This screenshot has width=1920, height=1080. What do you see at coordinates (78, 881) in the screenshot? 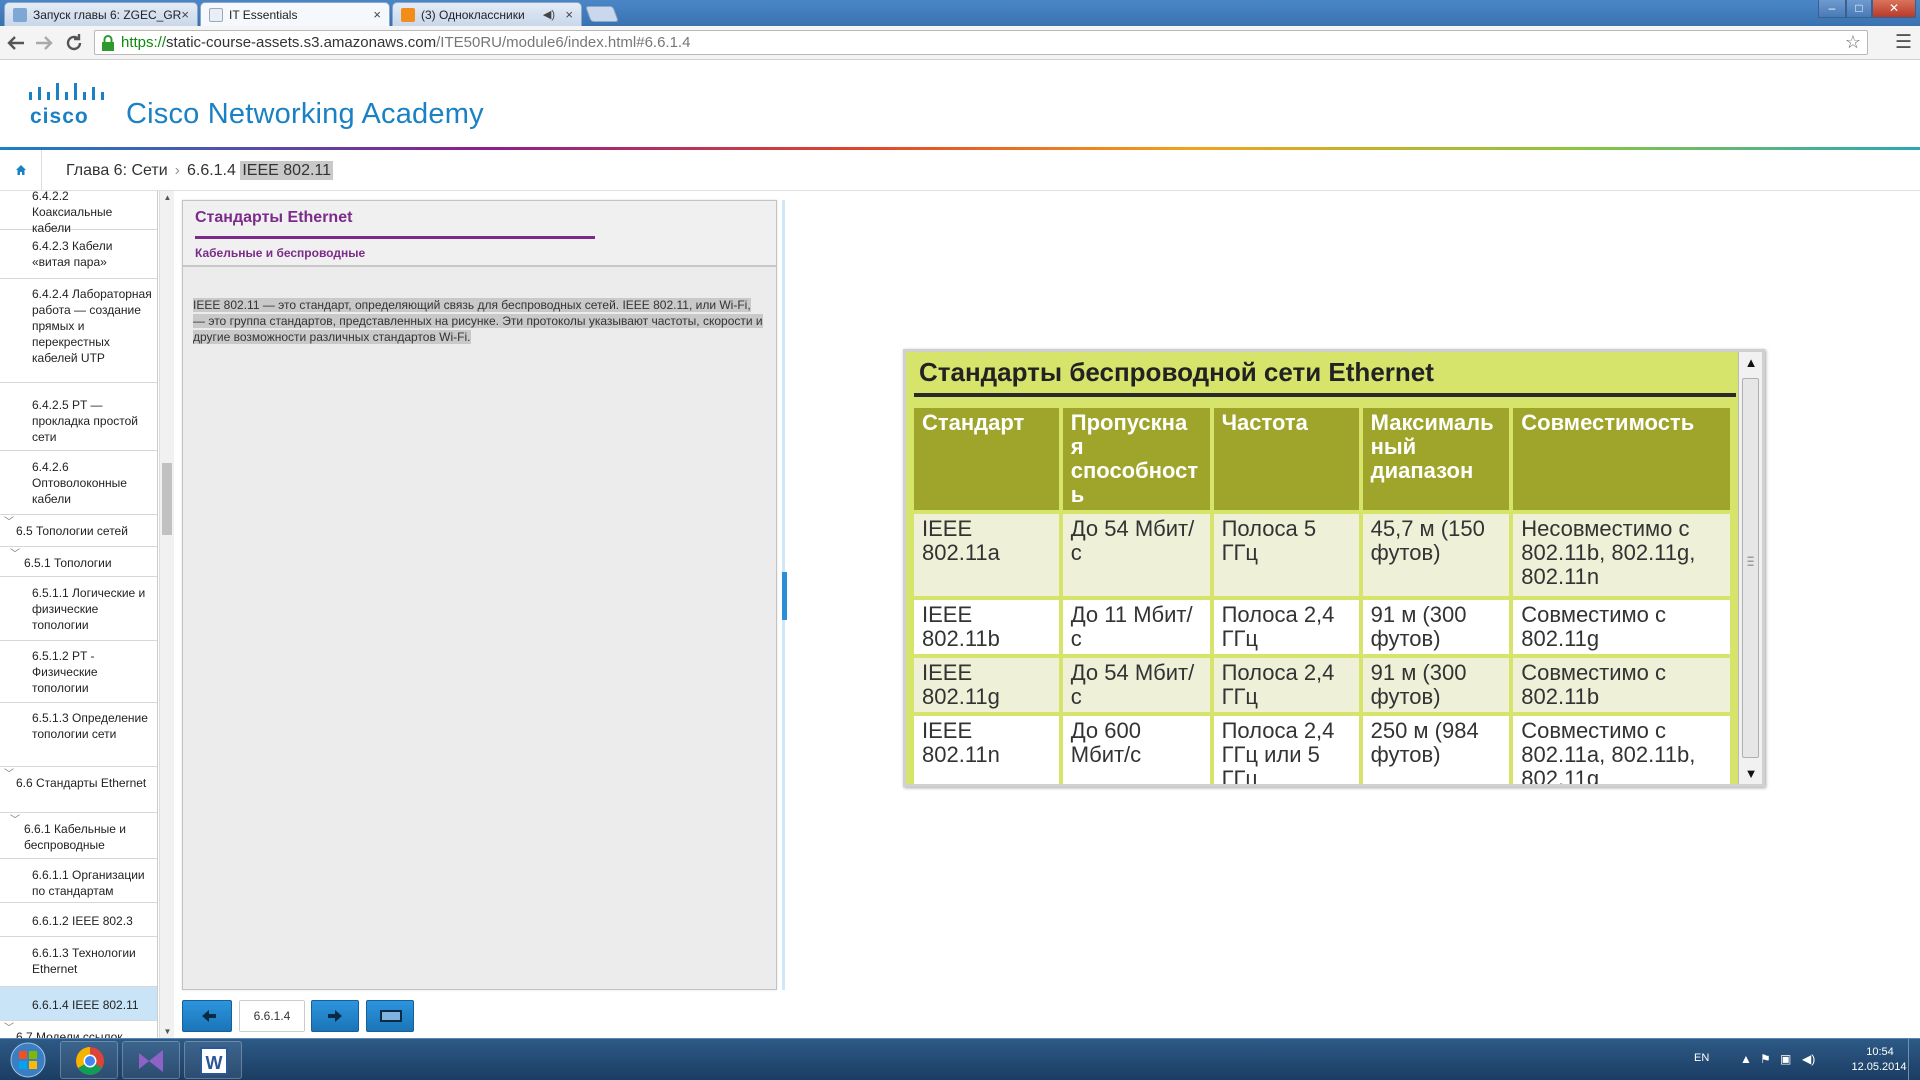
I see `toc-item: 6.6.1.1 Организации по стандартам` at bounding box center [78, 881].